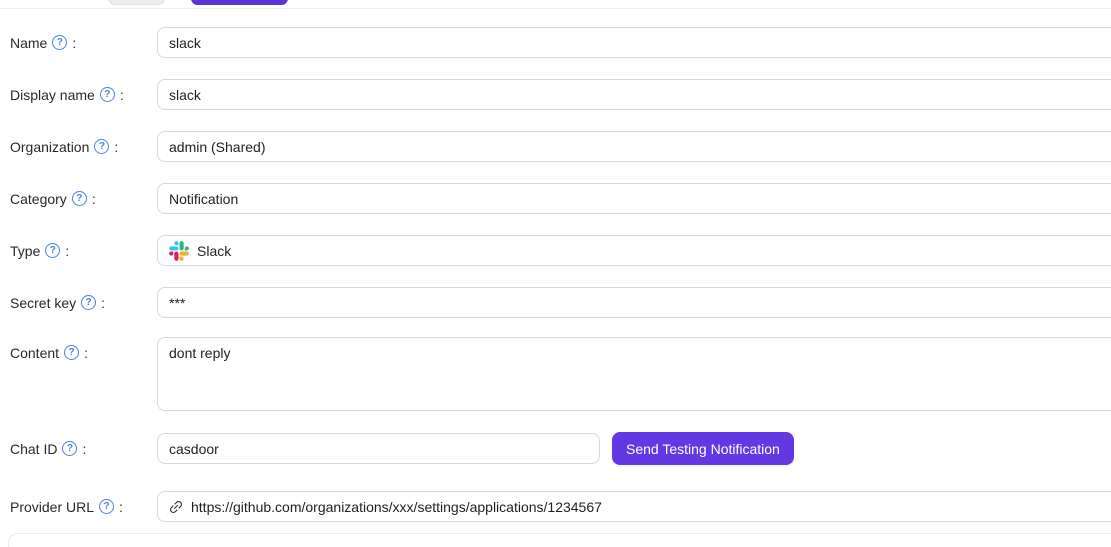 This screenshot has width=1111, height=547. What do you see at coordinates (29, 42) in the screenshot?
I see `name-label-text: Name` at bounding box center [29, 42].